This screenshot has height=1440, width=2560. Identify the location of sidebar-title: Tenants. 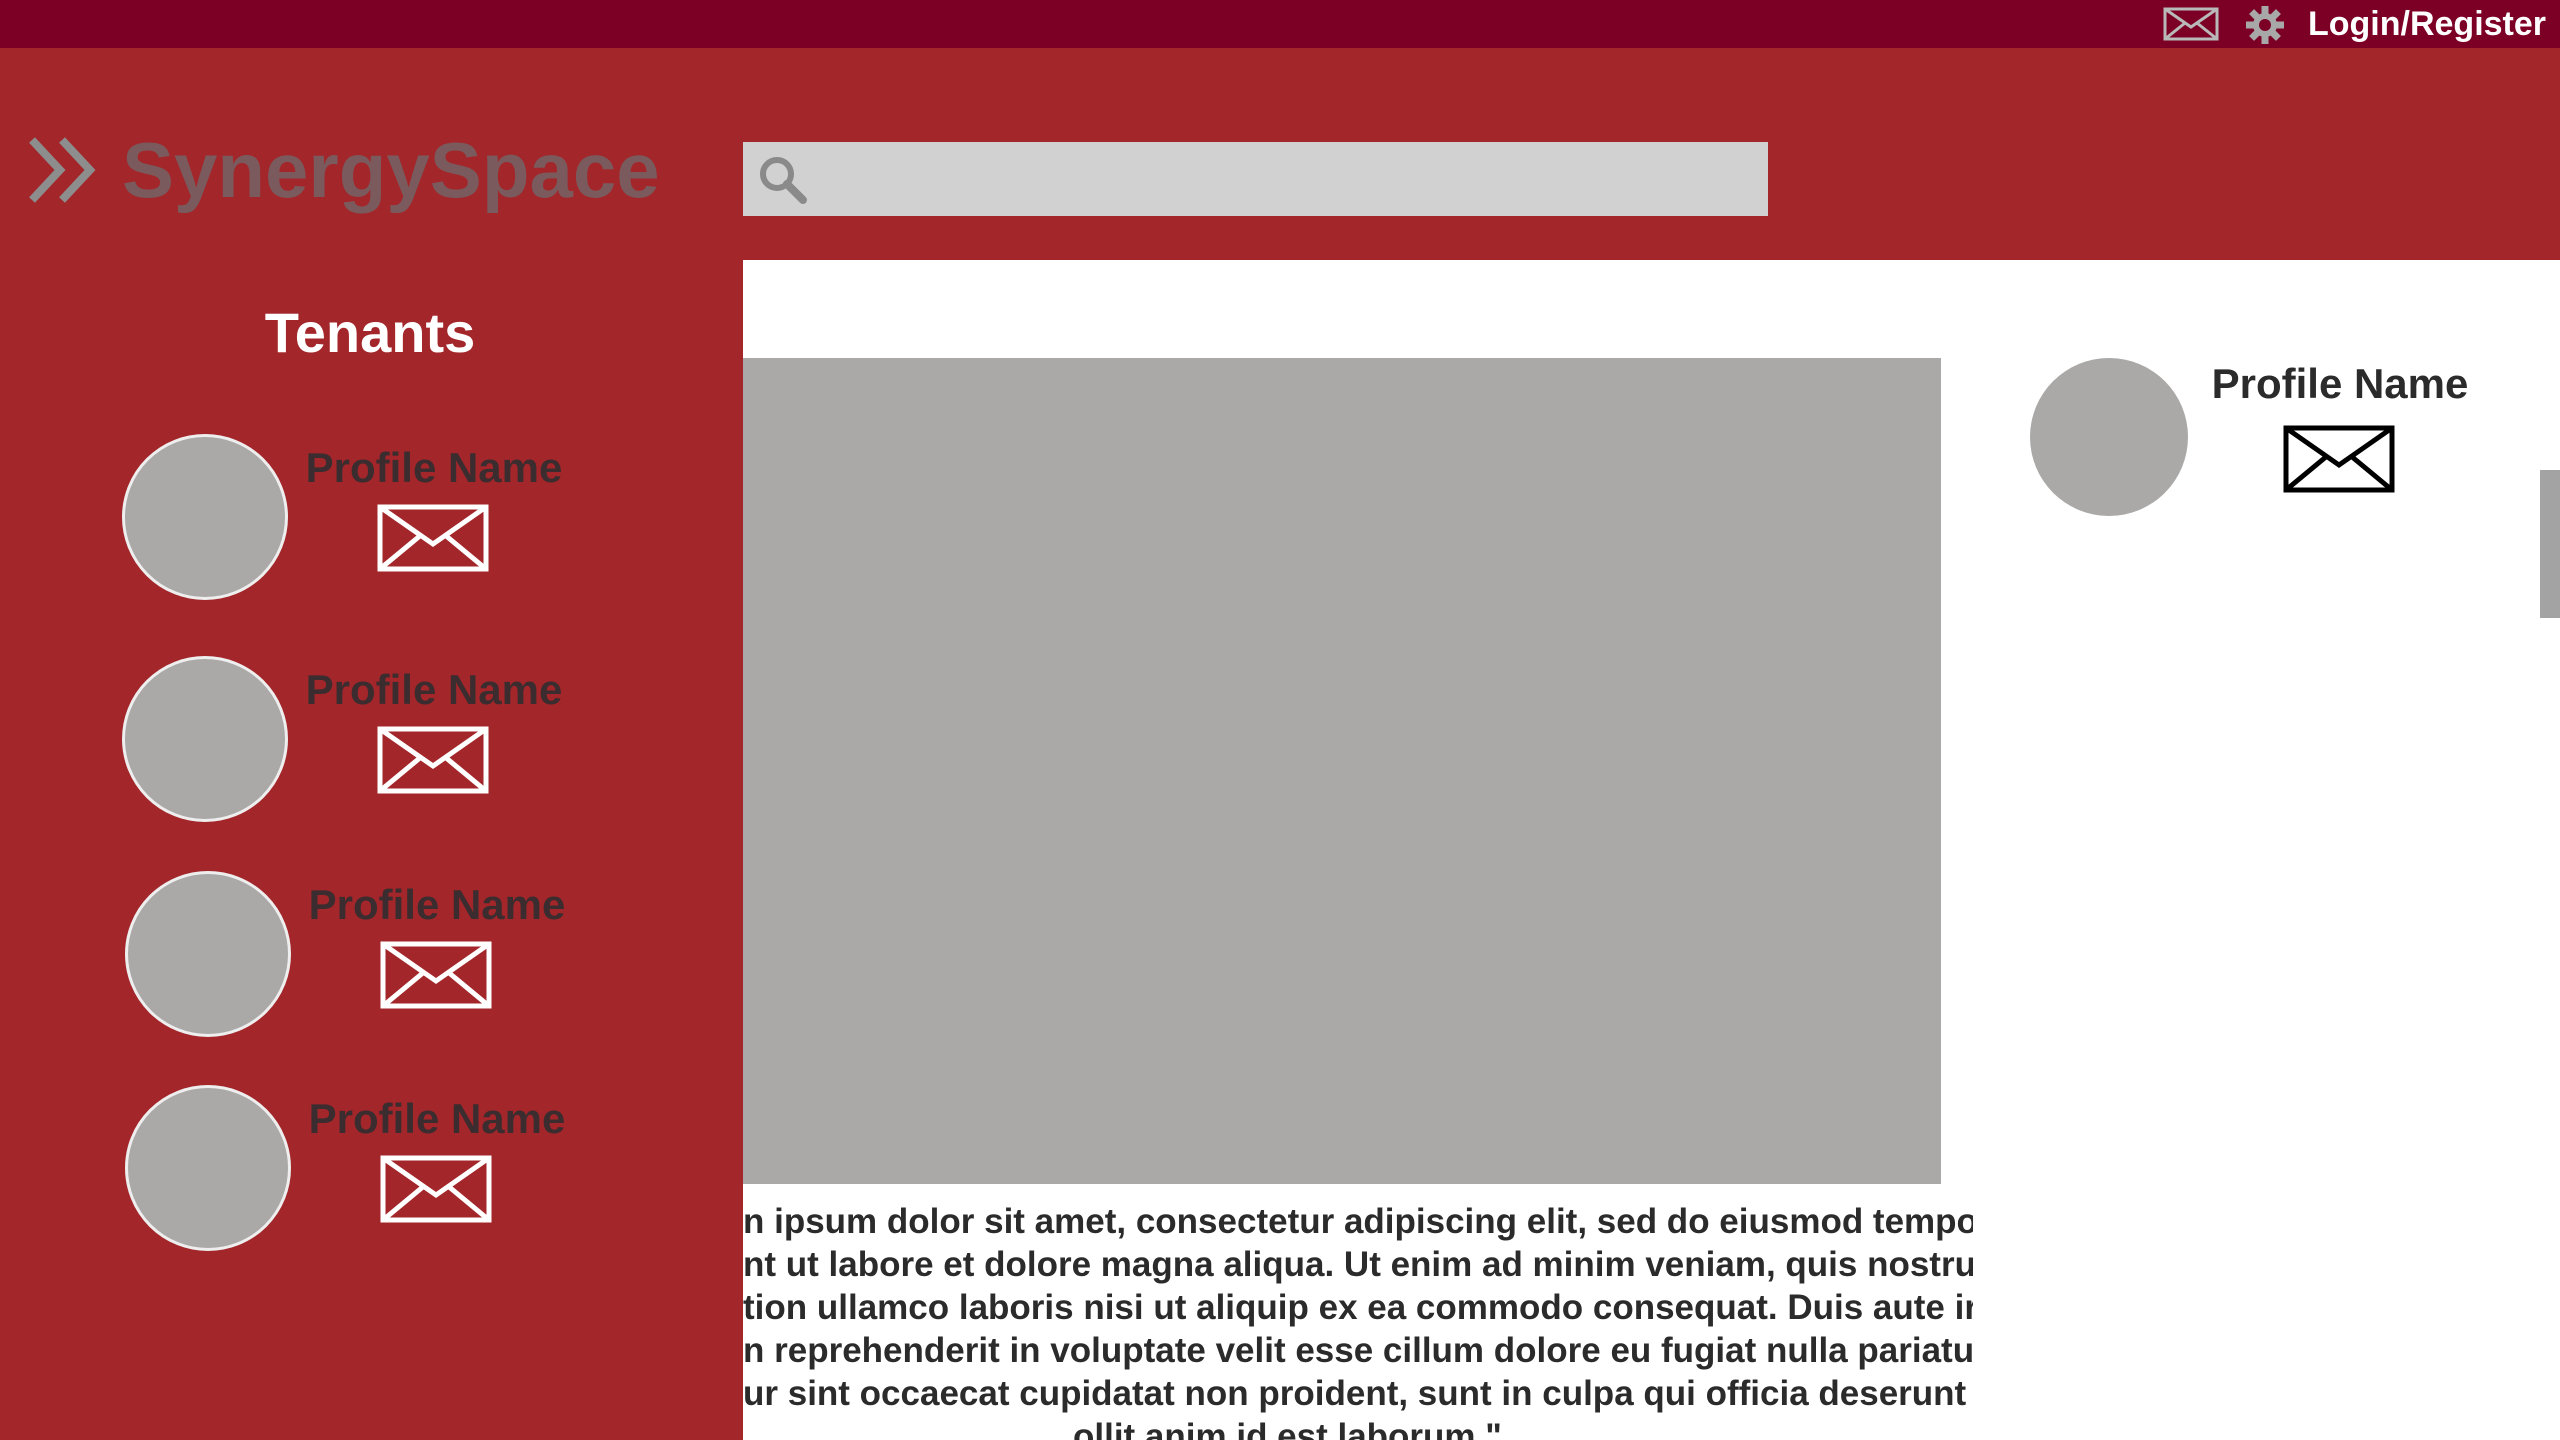
(370, 332).